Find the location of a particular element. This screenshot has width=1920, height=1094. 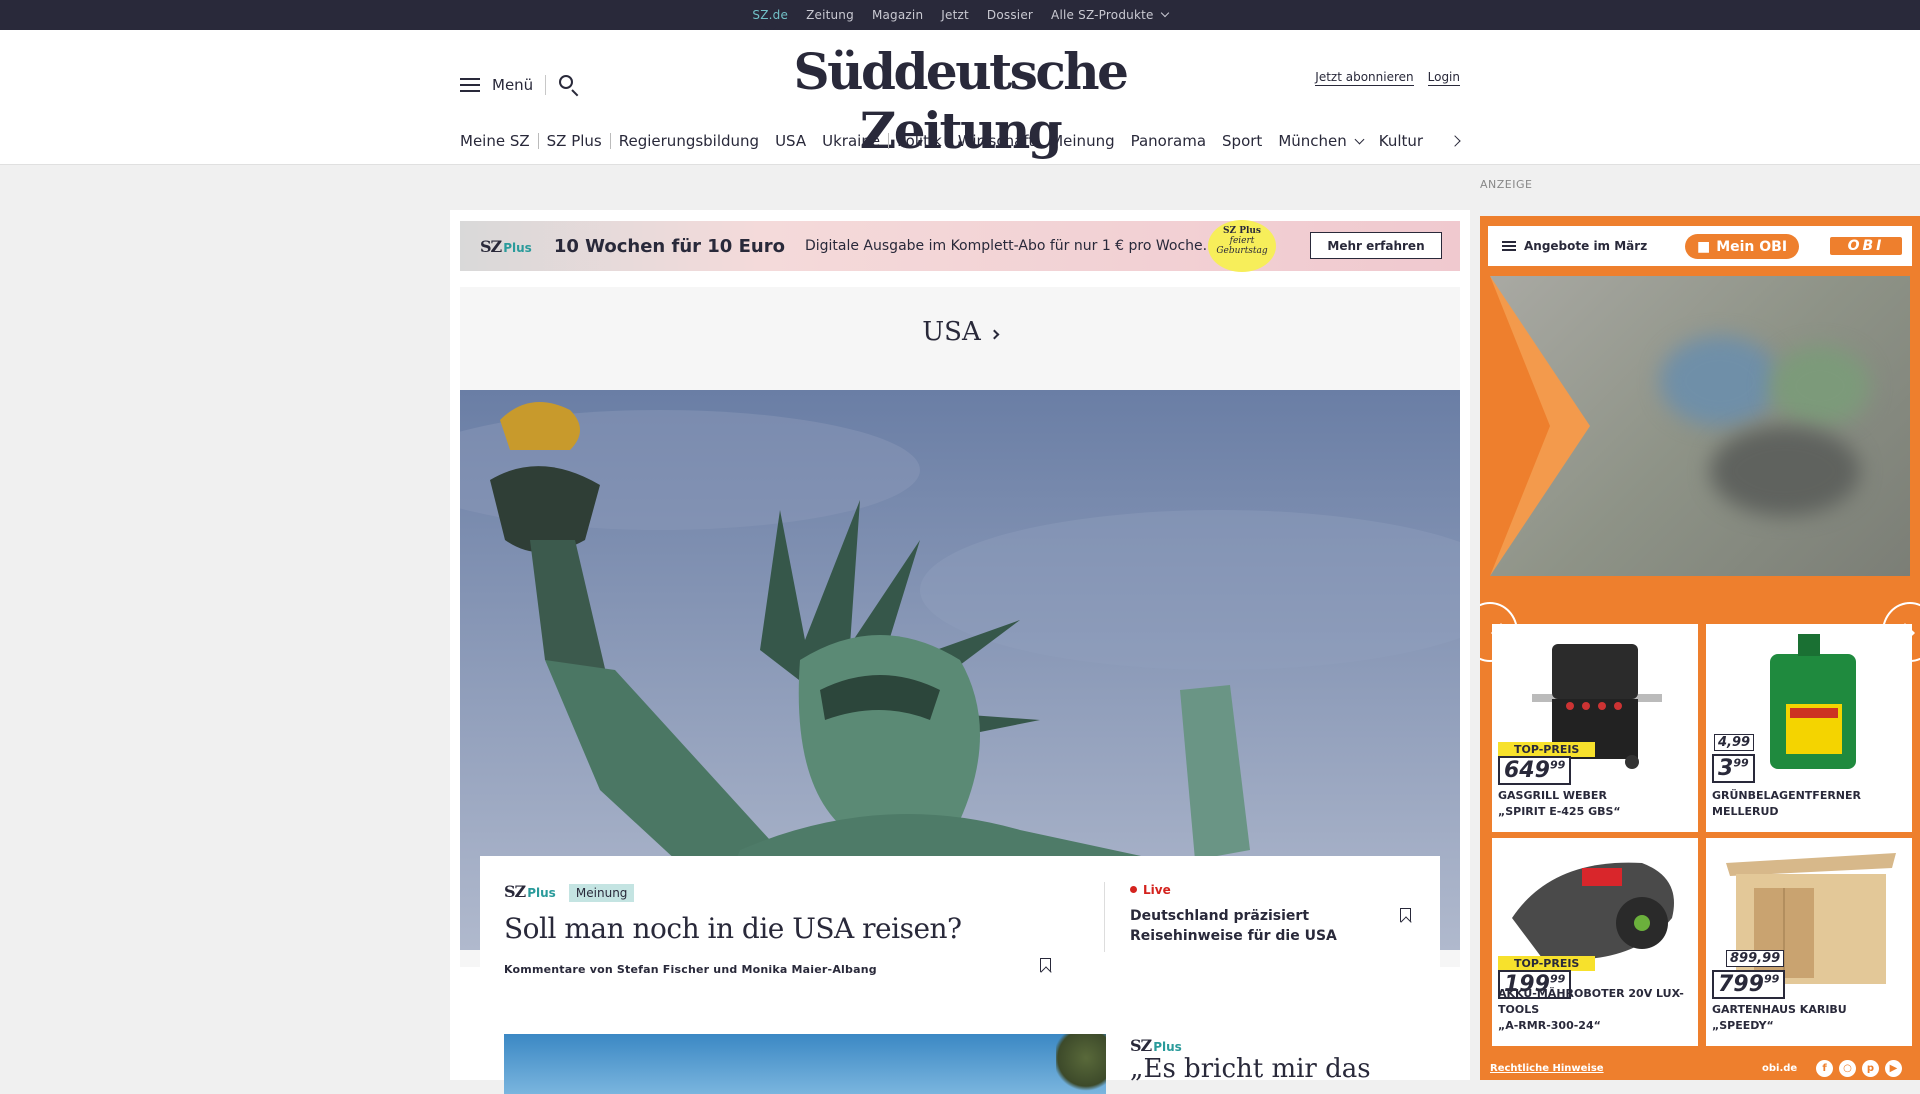

youtube-icon: ▶ is located at coordinates (1893, 1068).